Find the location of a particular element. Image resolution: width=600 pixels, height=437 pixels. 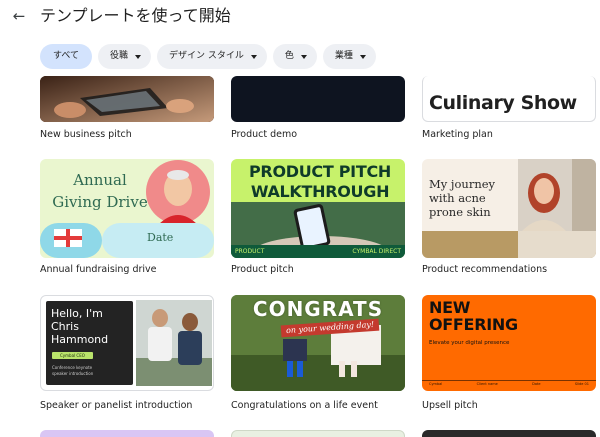

filter-chip-color: 色 is located at coordinates (294, 56).